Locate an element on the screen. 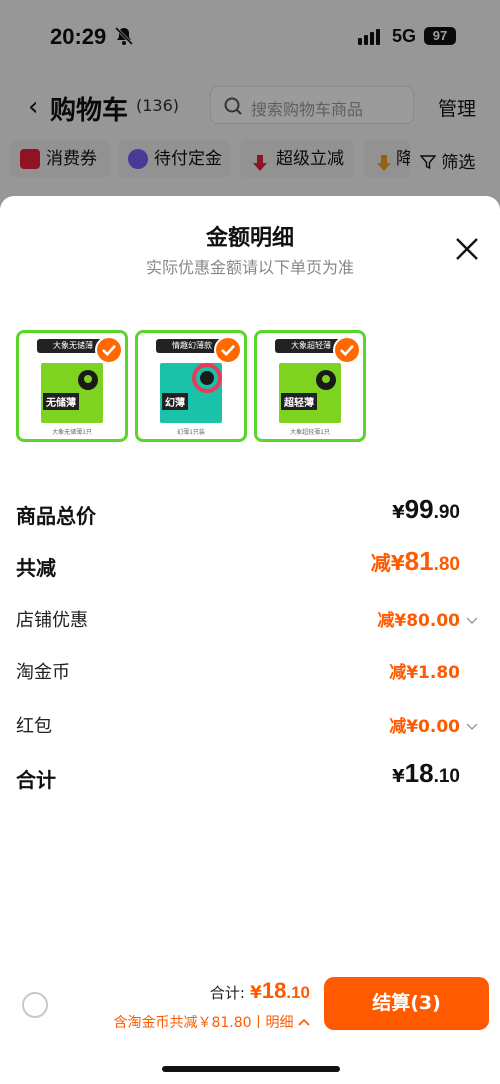 This screenshot has height=1084, width=500. row-taojinbi: 淘金币 减¥1.80 is located at coordinates (250, 672).